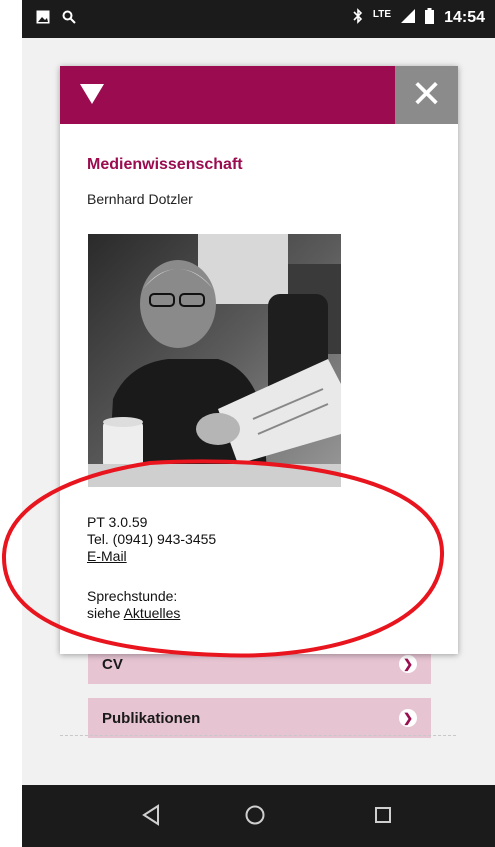  Describe the element at coordinates (92, 94) in the screenshot. I see `triangle-down-icon` at that location.